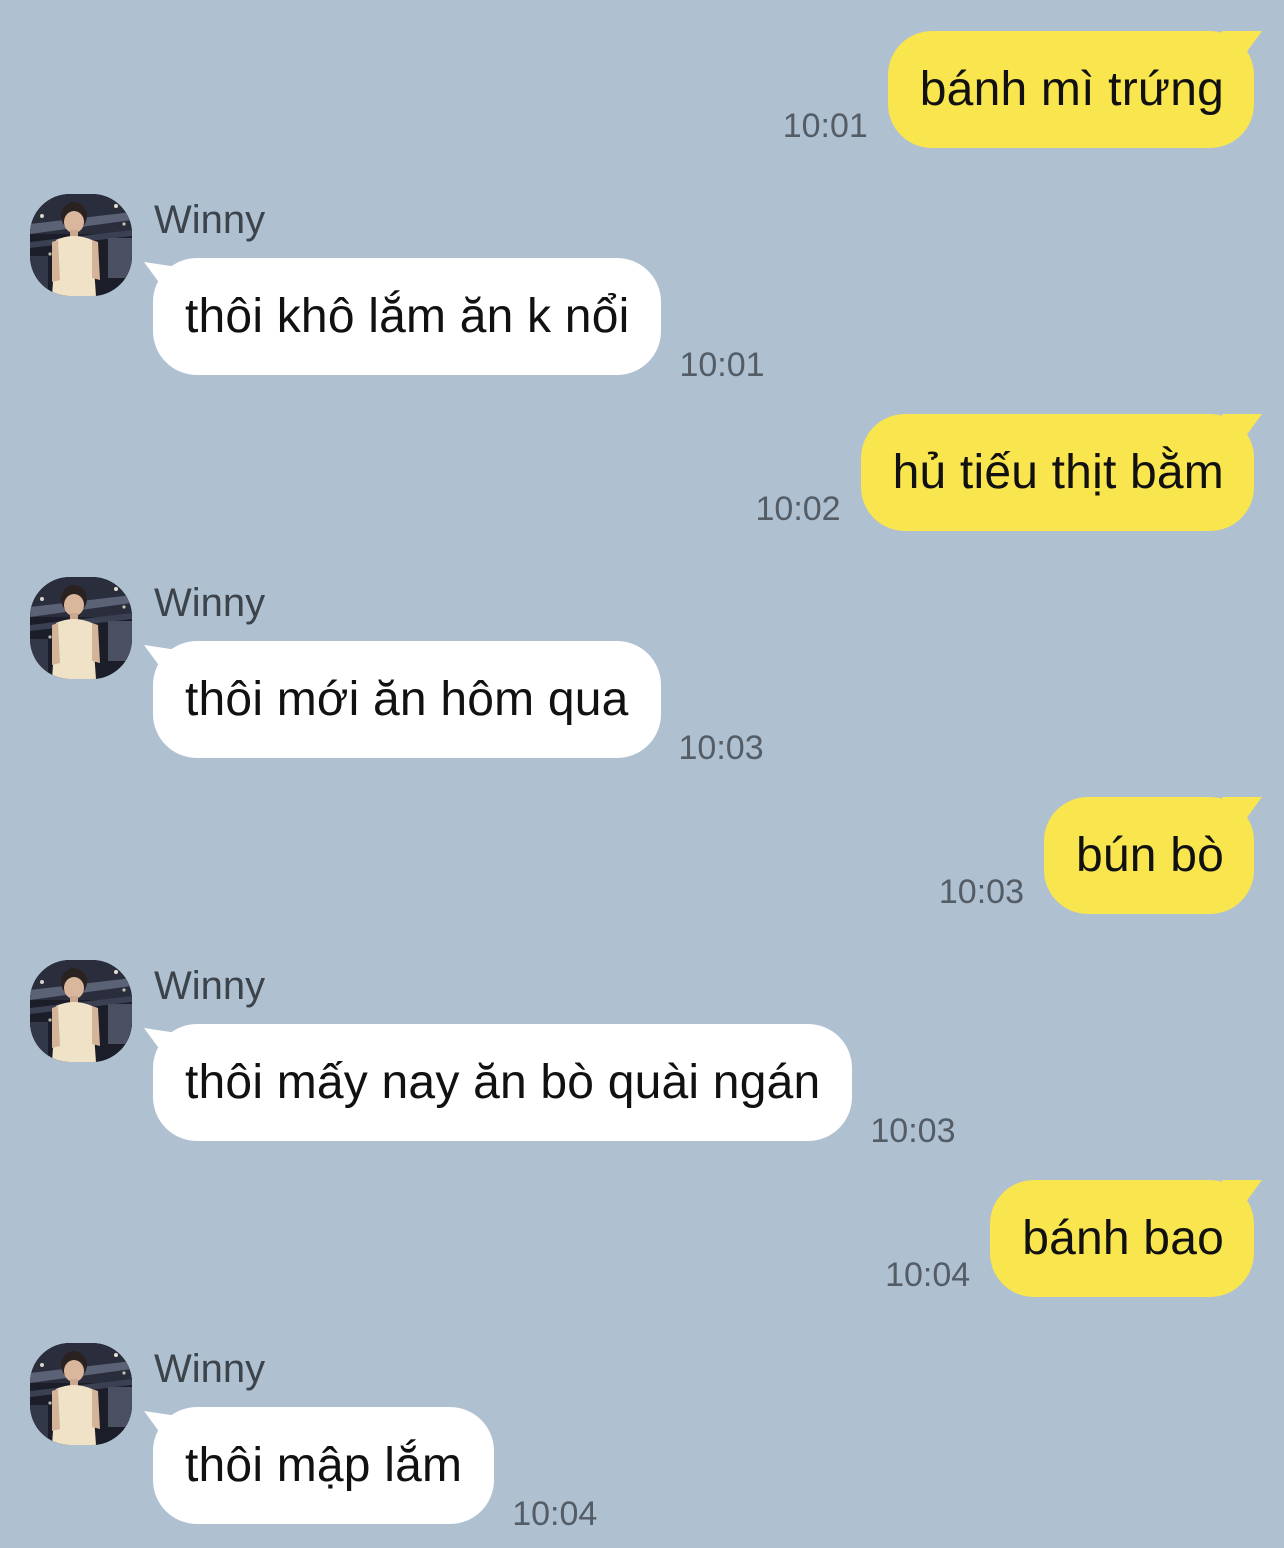 The image size is (1284, 1548). I want to click on message-row-outgoing: 10:02 hủ tiếu thịt bằm, so click(642, 472).